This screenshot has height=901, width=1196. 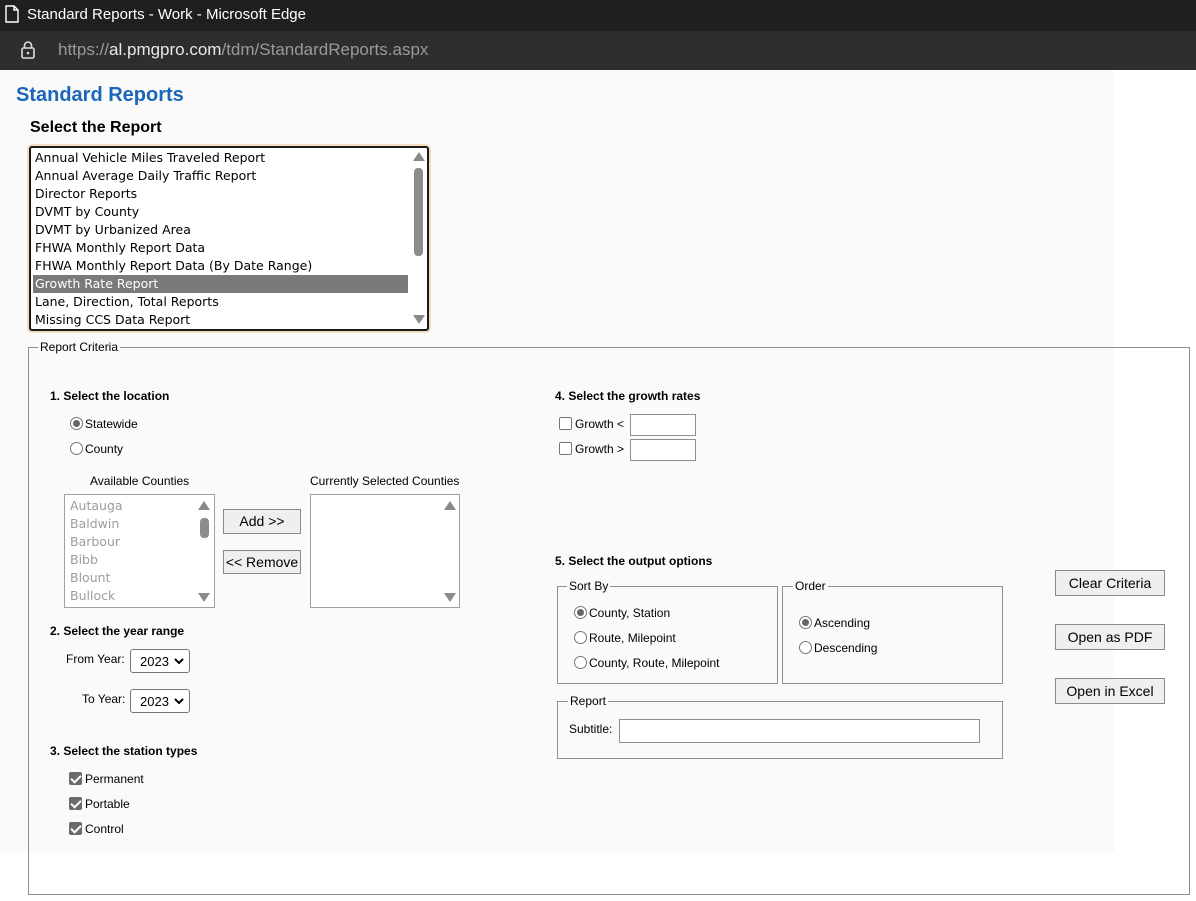 I want to click on to-year-label: To Year:, so click(x=104, y=699).